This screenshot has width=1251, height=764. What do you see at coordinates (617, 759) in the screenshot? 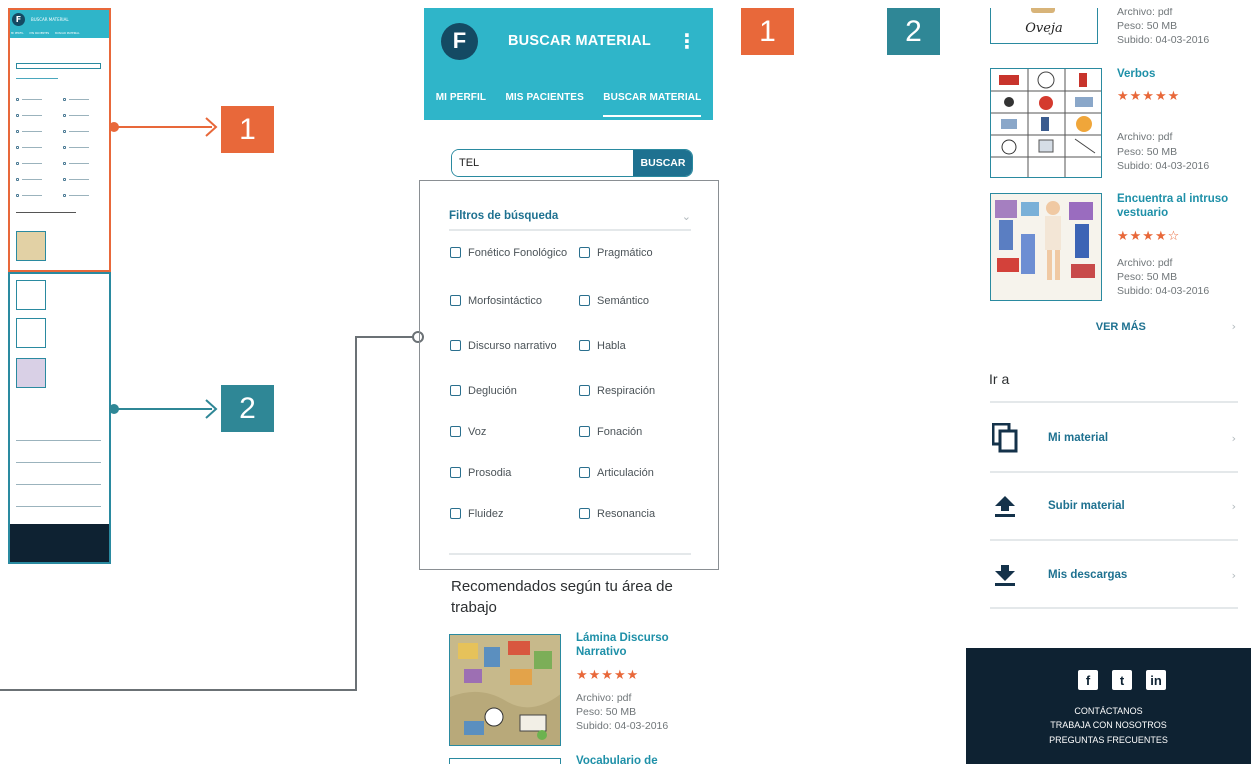
I see `recommended-item-title: Vocabulario de` at bounding box center [617, 759].